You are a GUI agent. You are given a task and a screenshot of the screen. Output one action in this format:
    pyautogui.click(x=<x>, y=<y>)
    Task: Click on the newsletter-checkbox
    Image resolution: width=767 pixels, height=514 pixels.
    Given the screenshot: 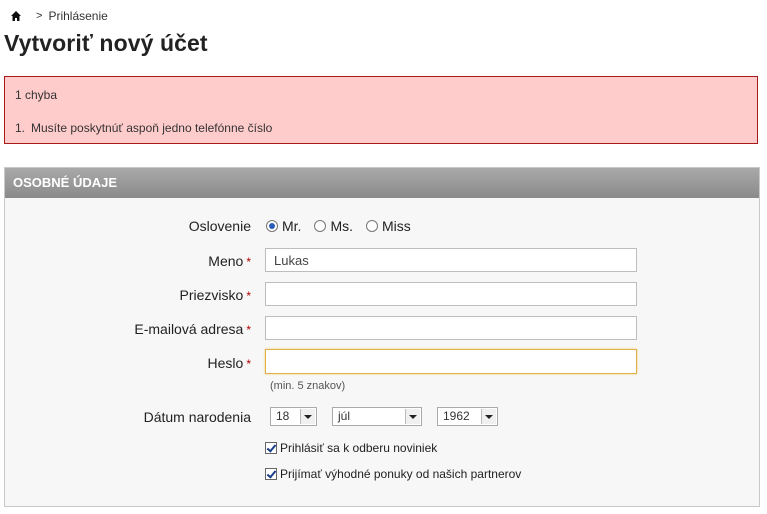 What is the action you would take?
    pyautogui.click(x=271, y=448)
    